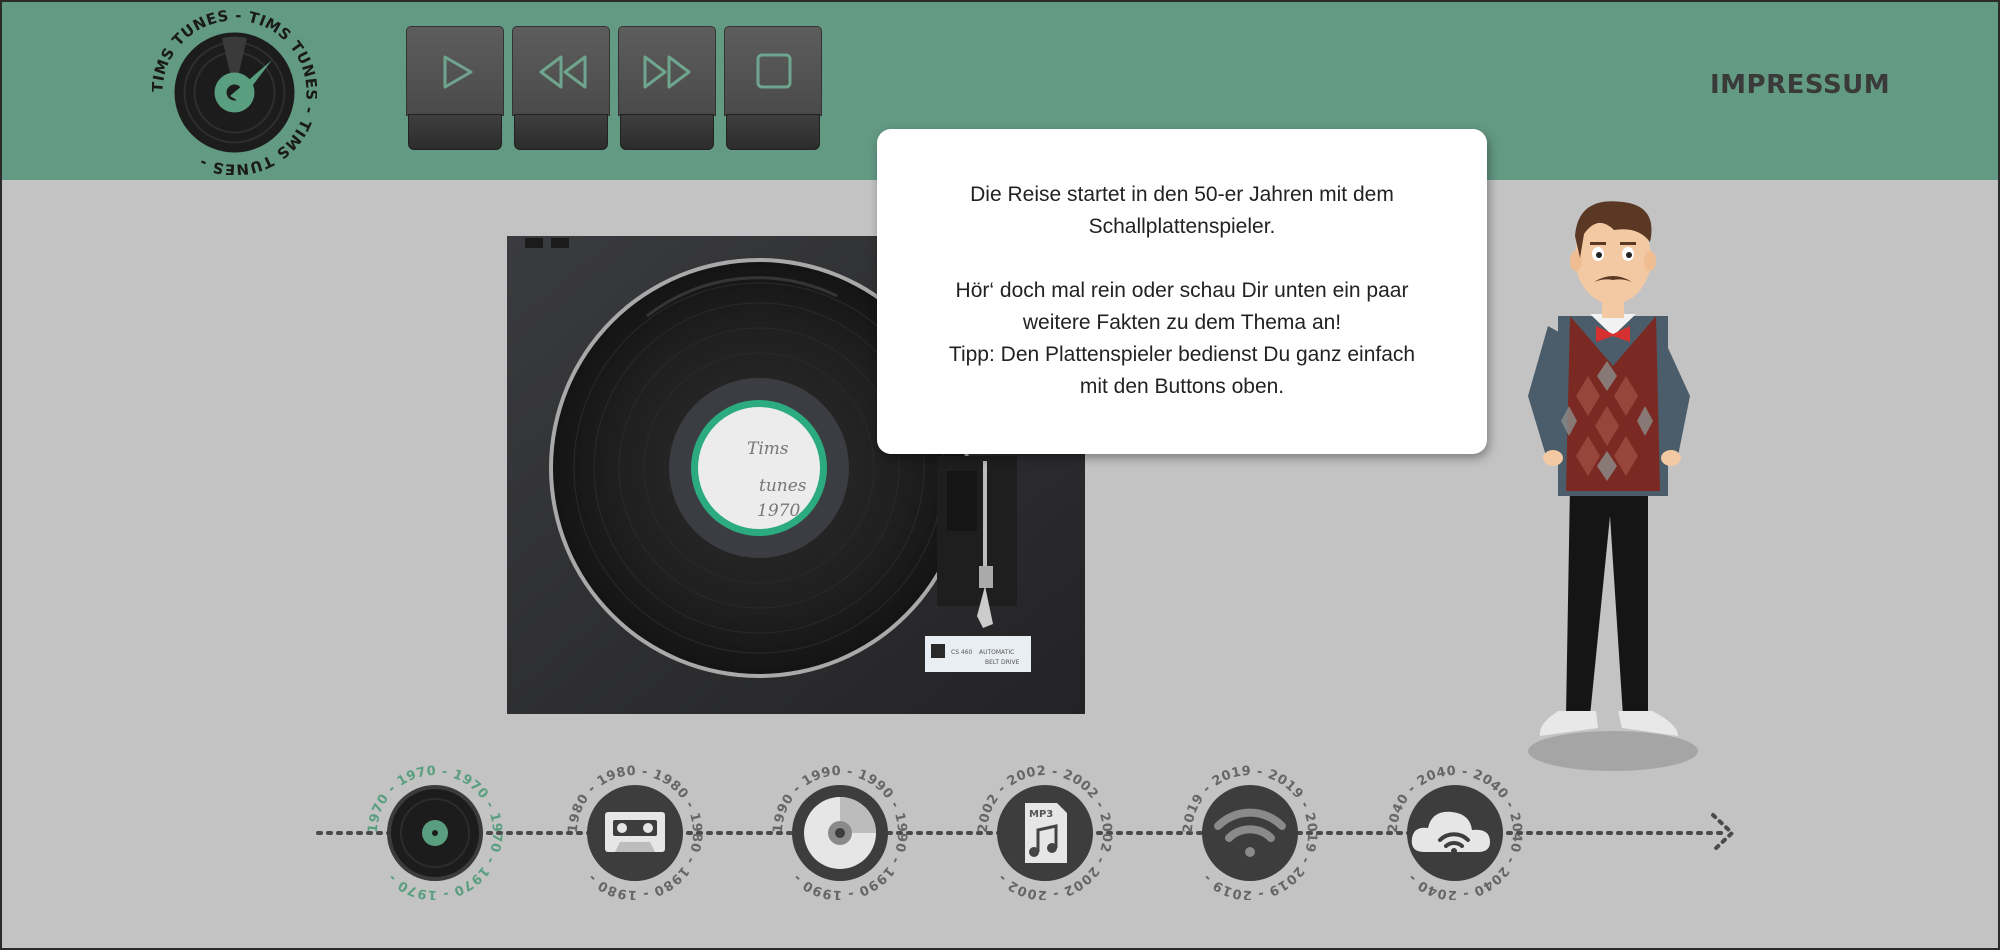 The width and height of the screenshot is (2000, 950). Describe the element at coordinates (614, 89) in the screenshot. I see `player-controls` at that location.